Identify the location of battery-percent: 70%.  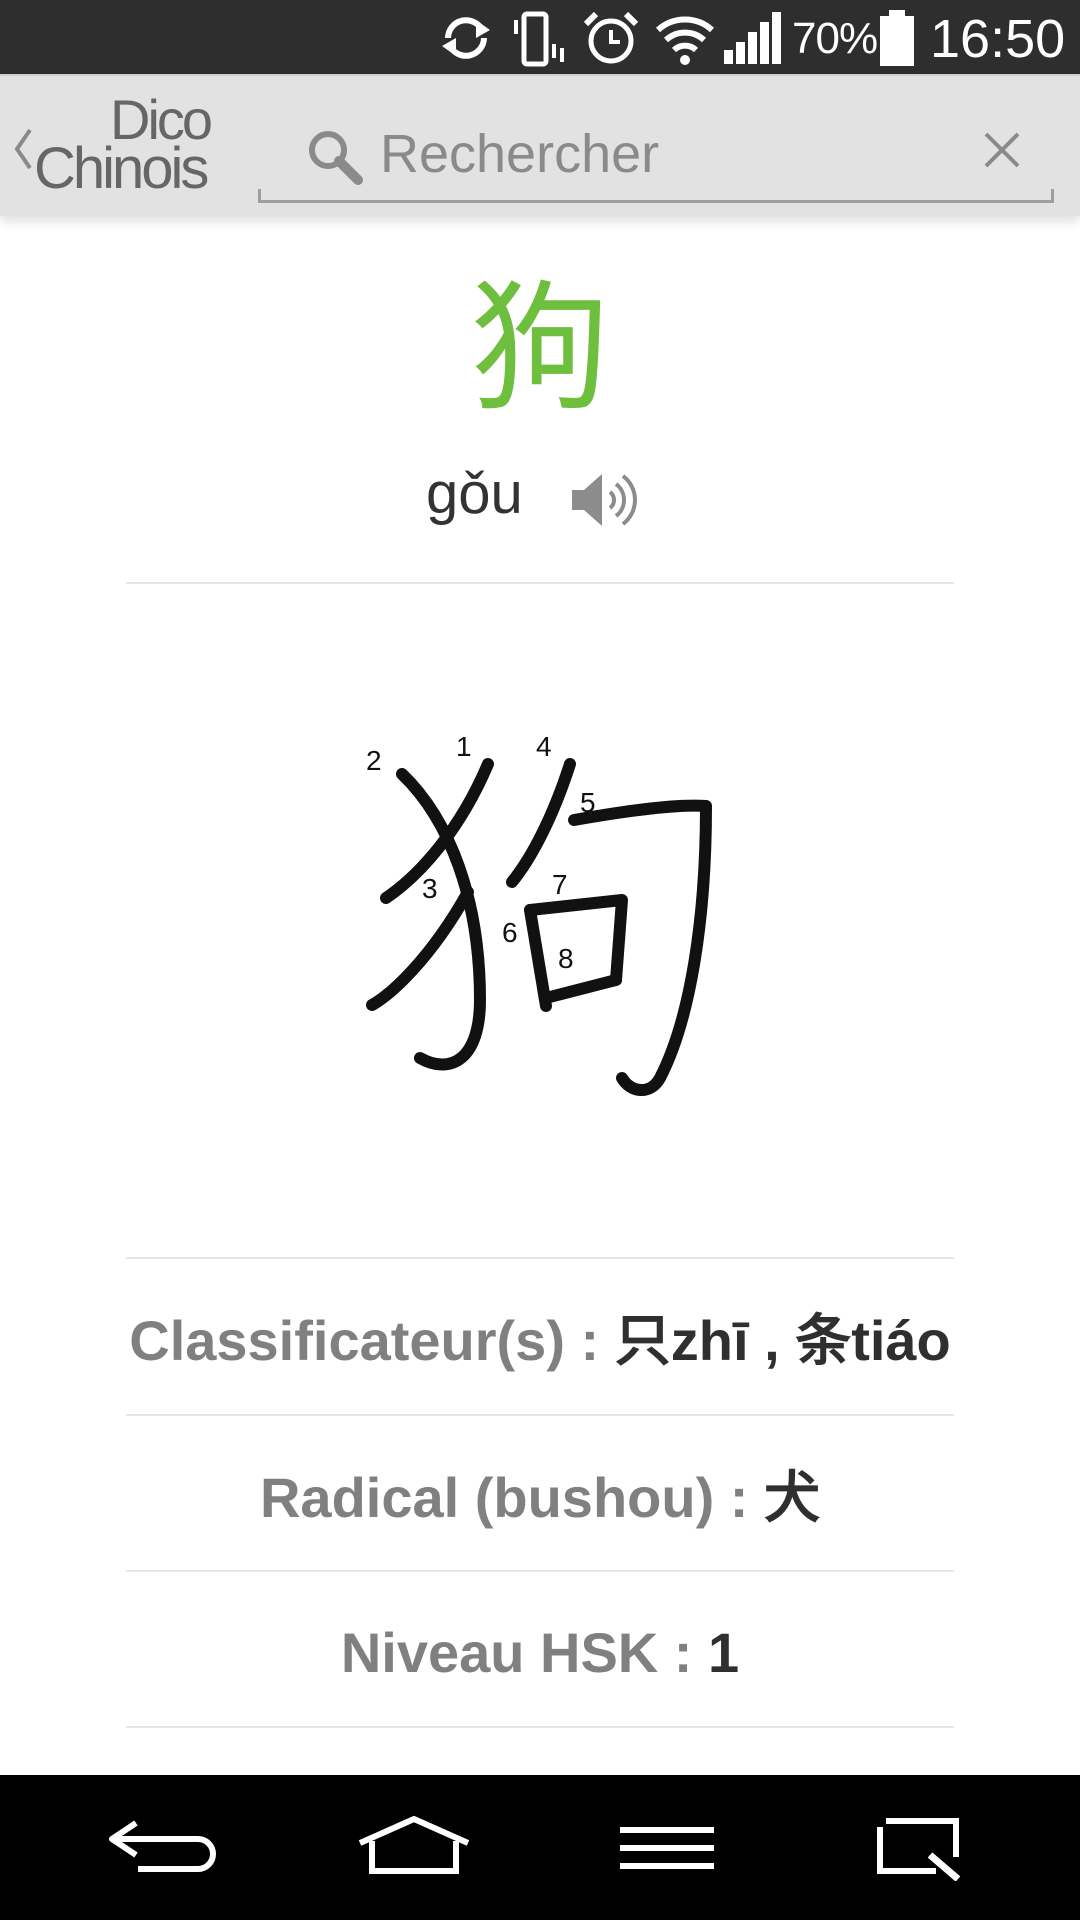
(835, 38).